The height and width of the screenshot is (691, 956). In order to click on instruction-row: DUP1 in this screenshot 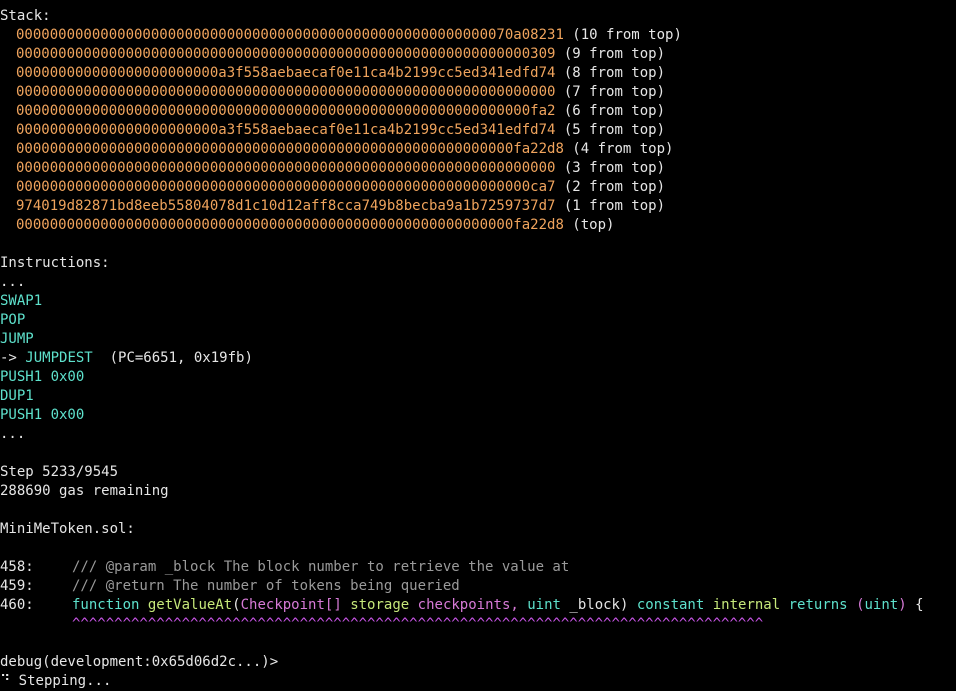, I will do `click(478, 396)`.